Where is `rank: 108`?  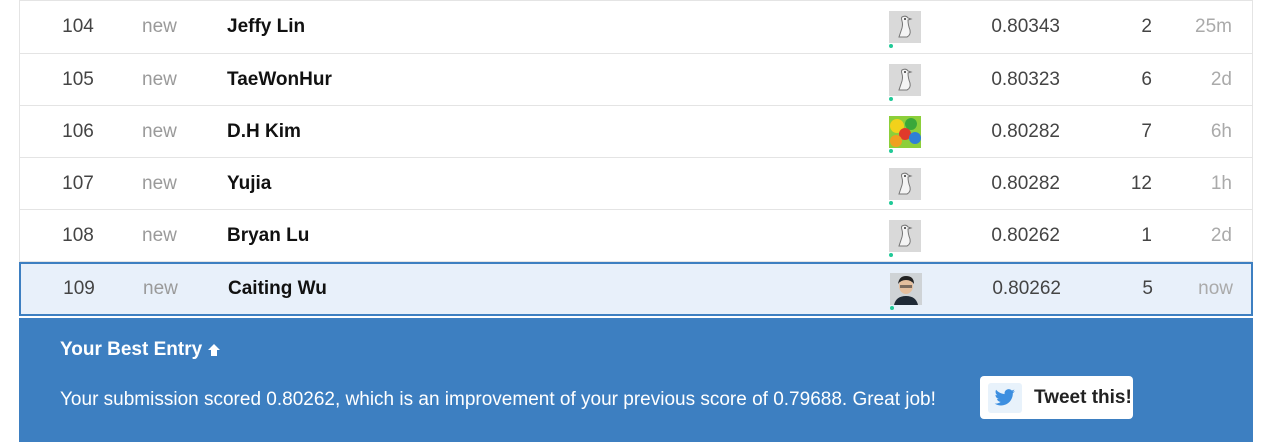 rank: 108 is located at coordinates (78, 235).